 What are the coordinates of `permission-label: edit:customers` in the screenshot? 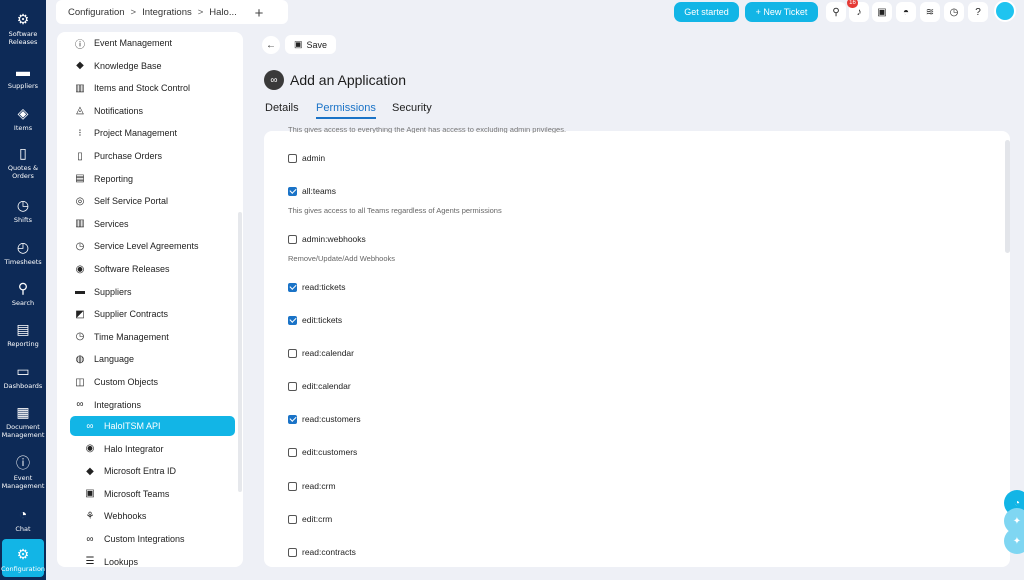 It's located at (330, 452).